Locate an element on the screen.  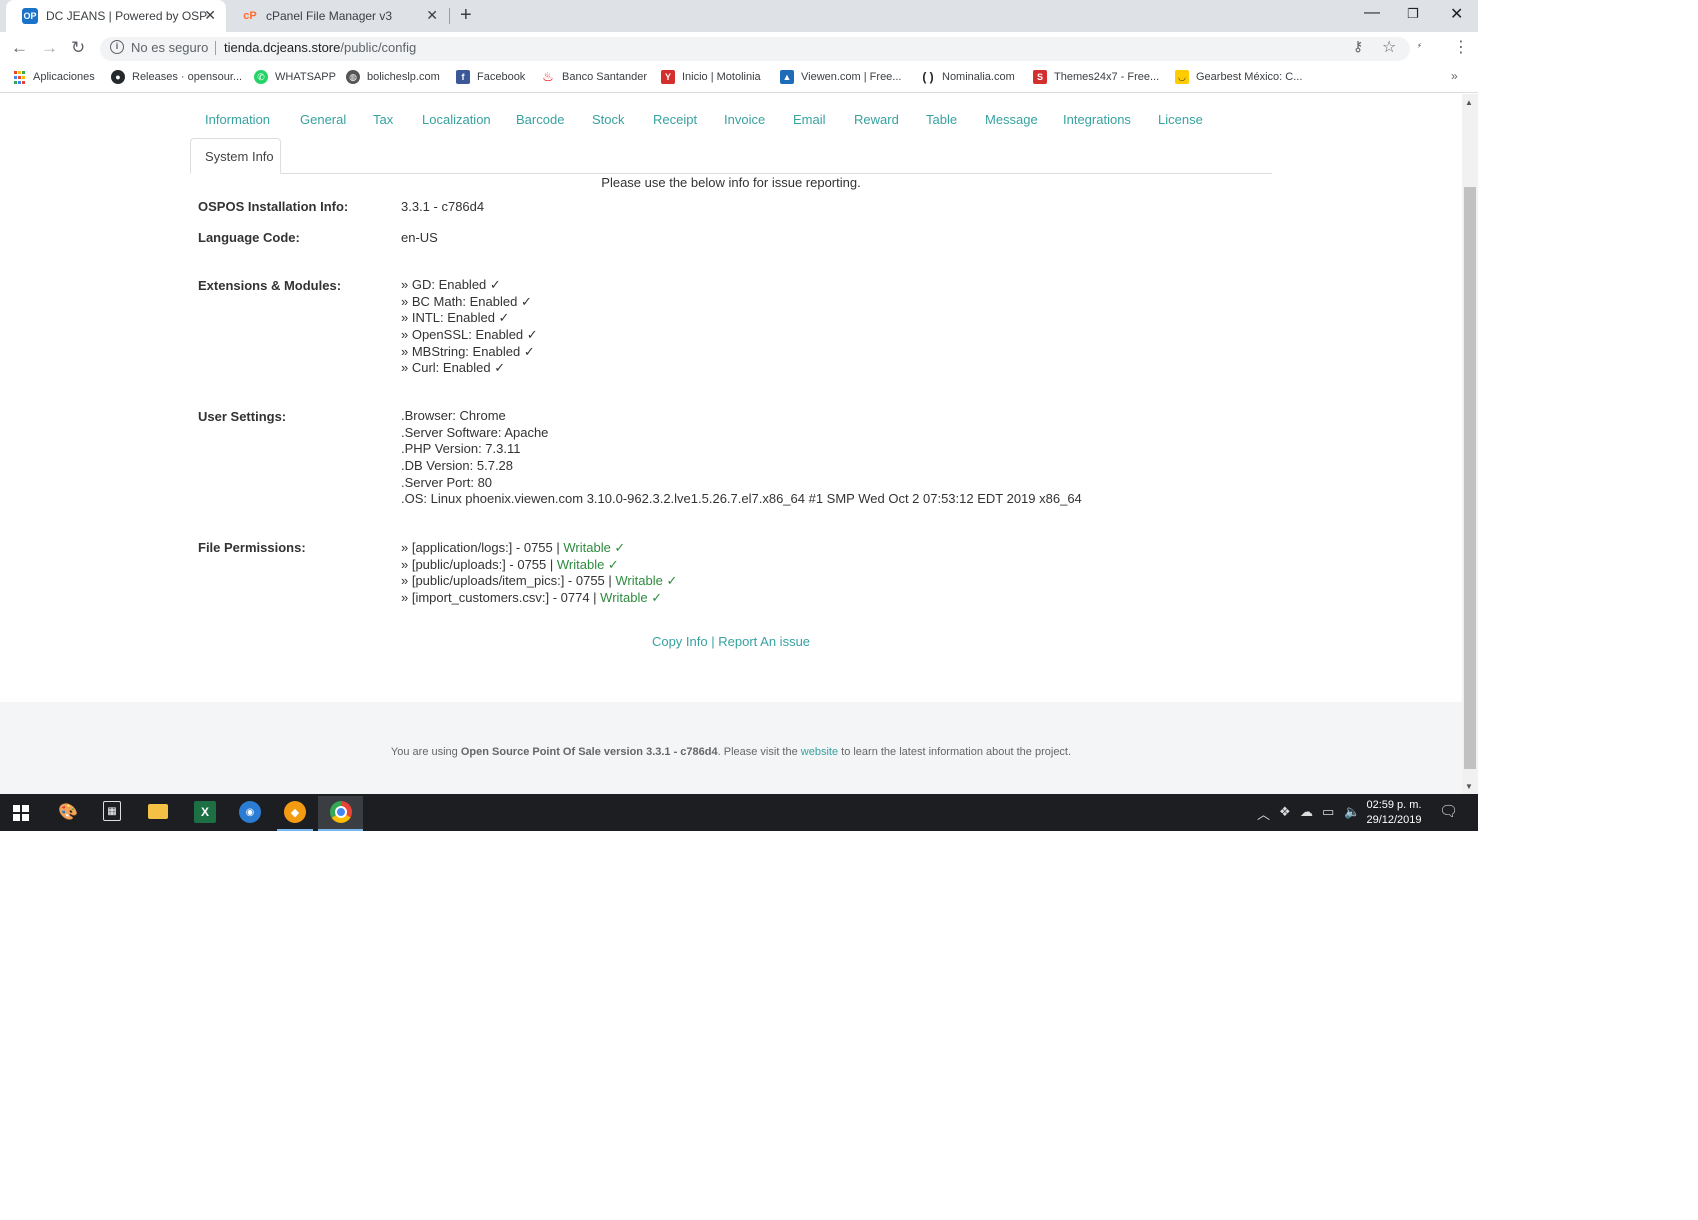
minimize-icon: — is located at coordinates (1372, 13).